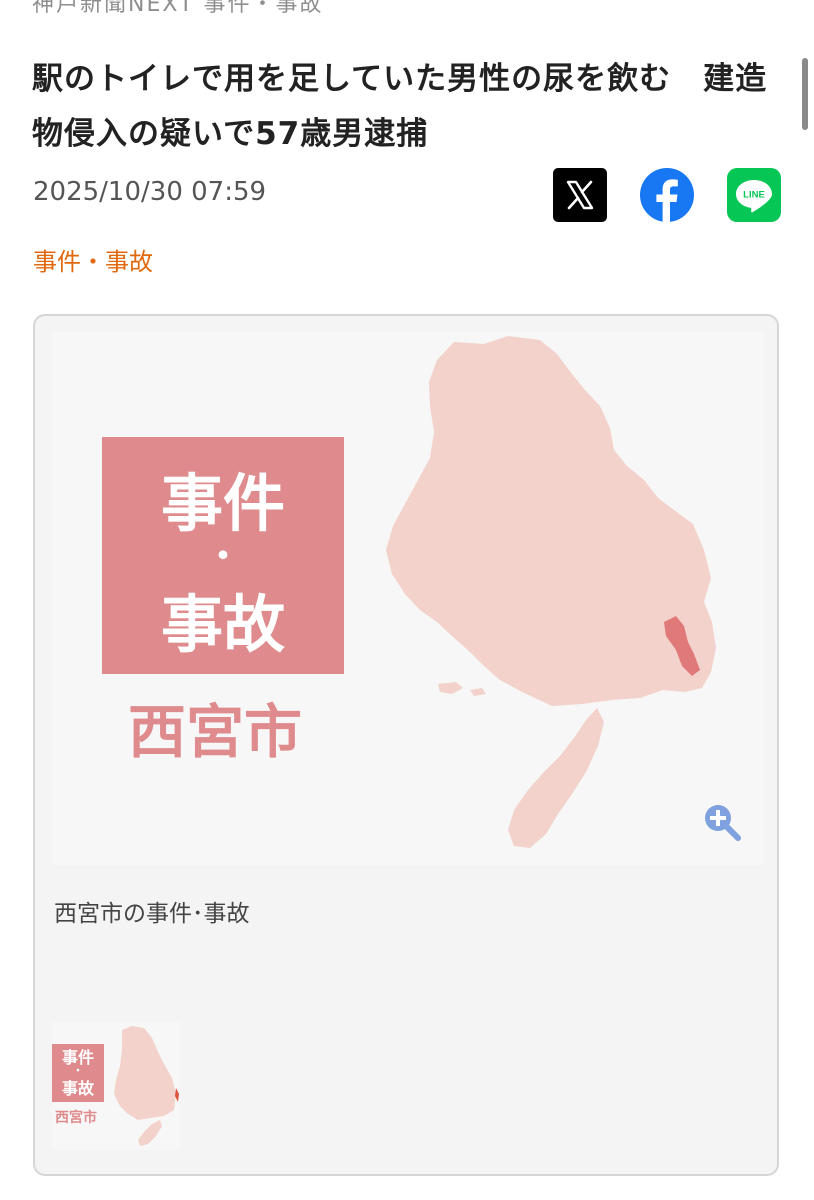 The height and width of the screenshot is (1200, 814). I want to click on facebook-logo-icon, so click(667, 195).